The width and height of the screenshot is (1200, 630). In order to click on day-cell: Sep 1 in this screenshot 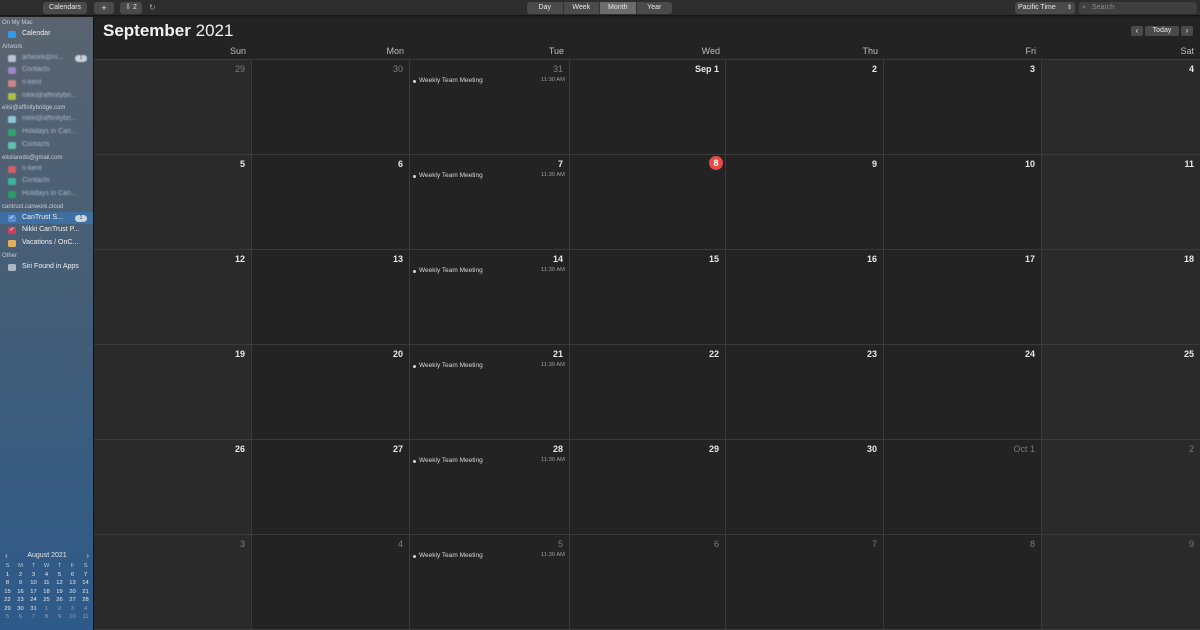, I will do `click(648, 107)`.